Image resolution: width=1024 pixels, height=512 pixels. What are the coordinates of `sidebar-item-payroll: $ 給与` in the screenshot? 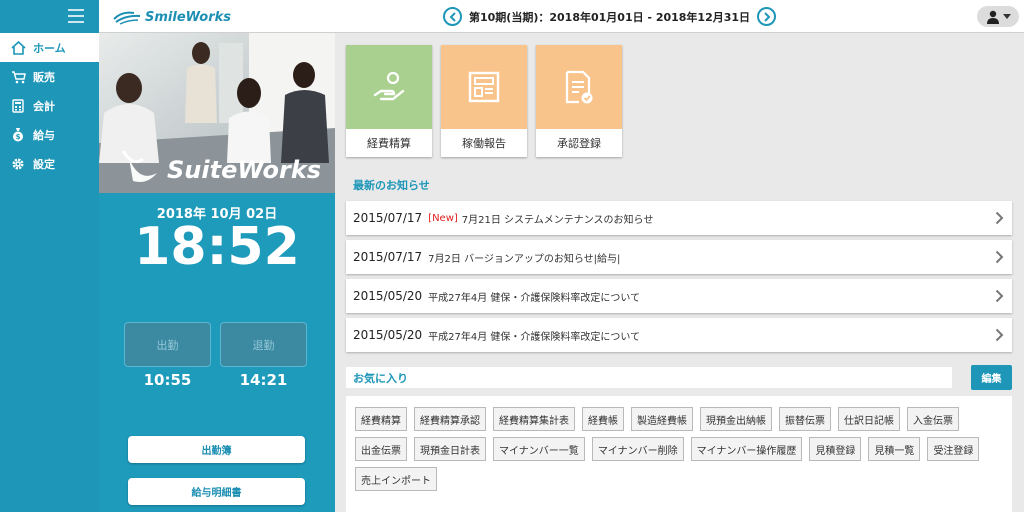 It's located at (49, 134).